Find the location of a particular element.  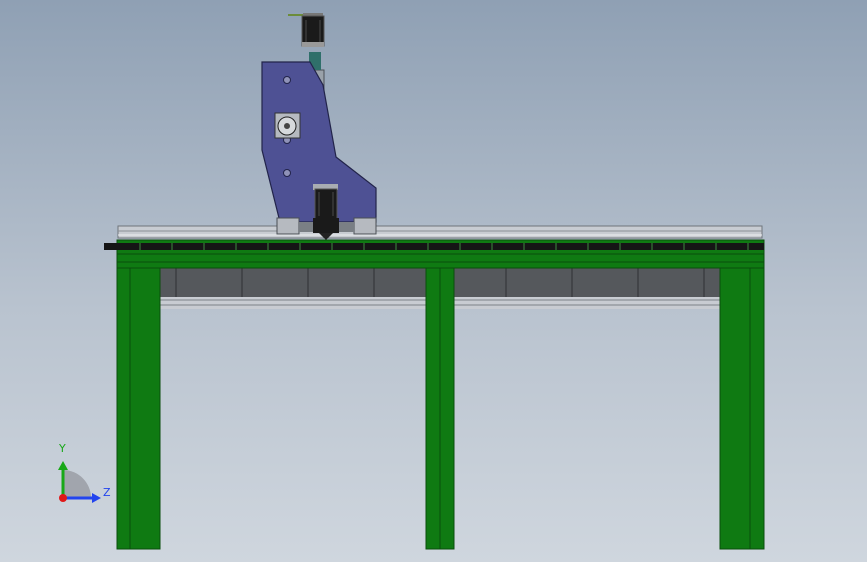

x-axis-stepper-motor is located at coordinates (326, 212).